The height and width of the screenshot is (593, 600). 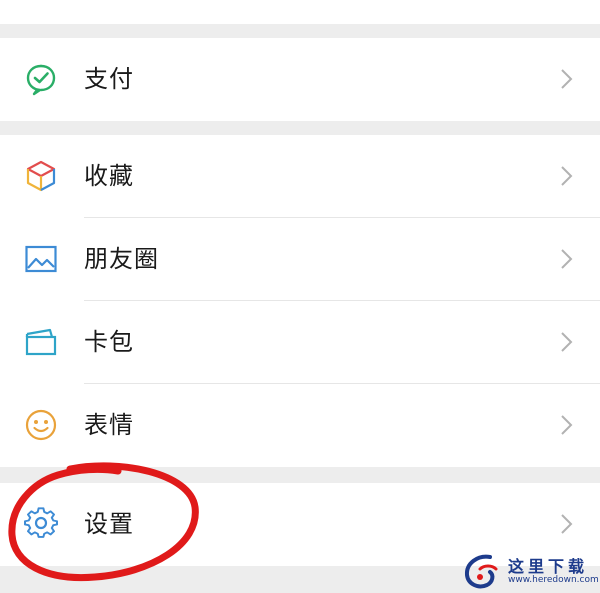 I want to click on card-wallet-icon, so click(x=41, y=342).